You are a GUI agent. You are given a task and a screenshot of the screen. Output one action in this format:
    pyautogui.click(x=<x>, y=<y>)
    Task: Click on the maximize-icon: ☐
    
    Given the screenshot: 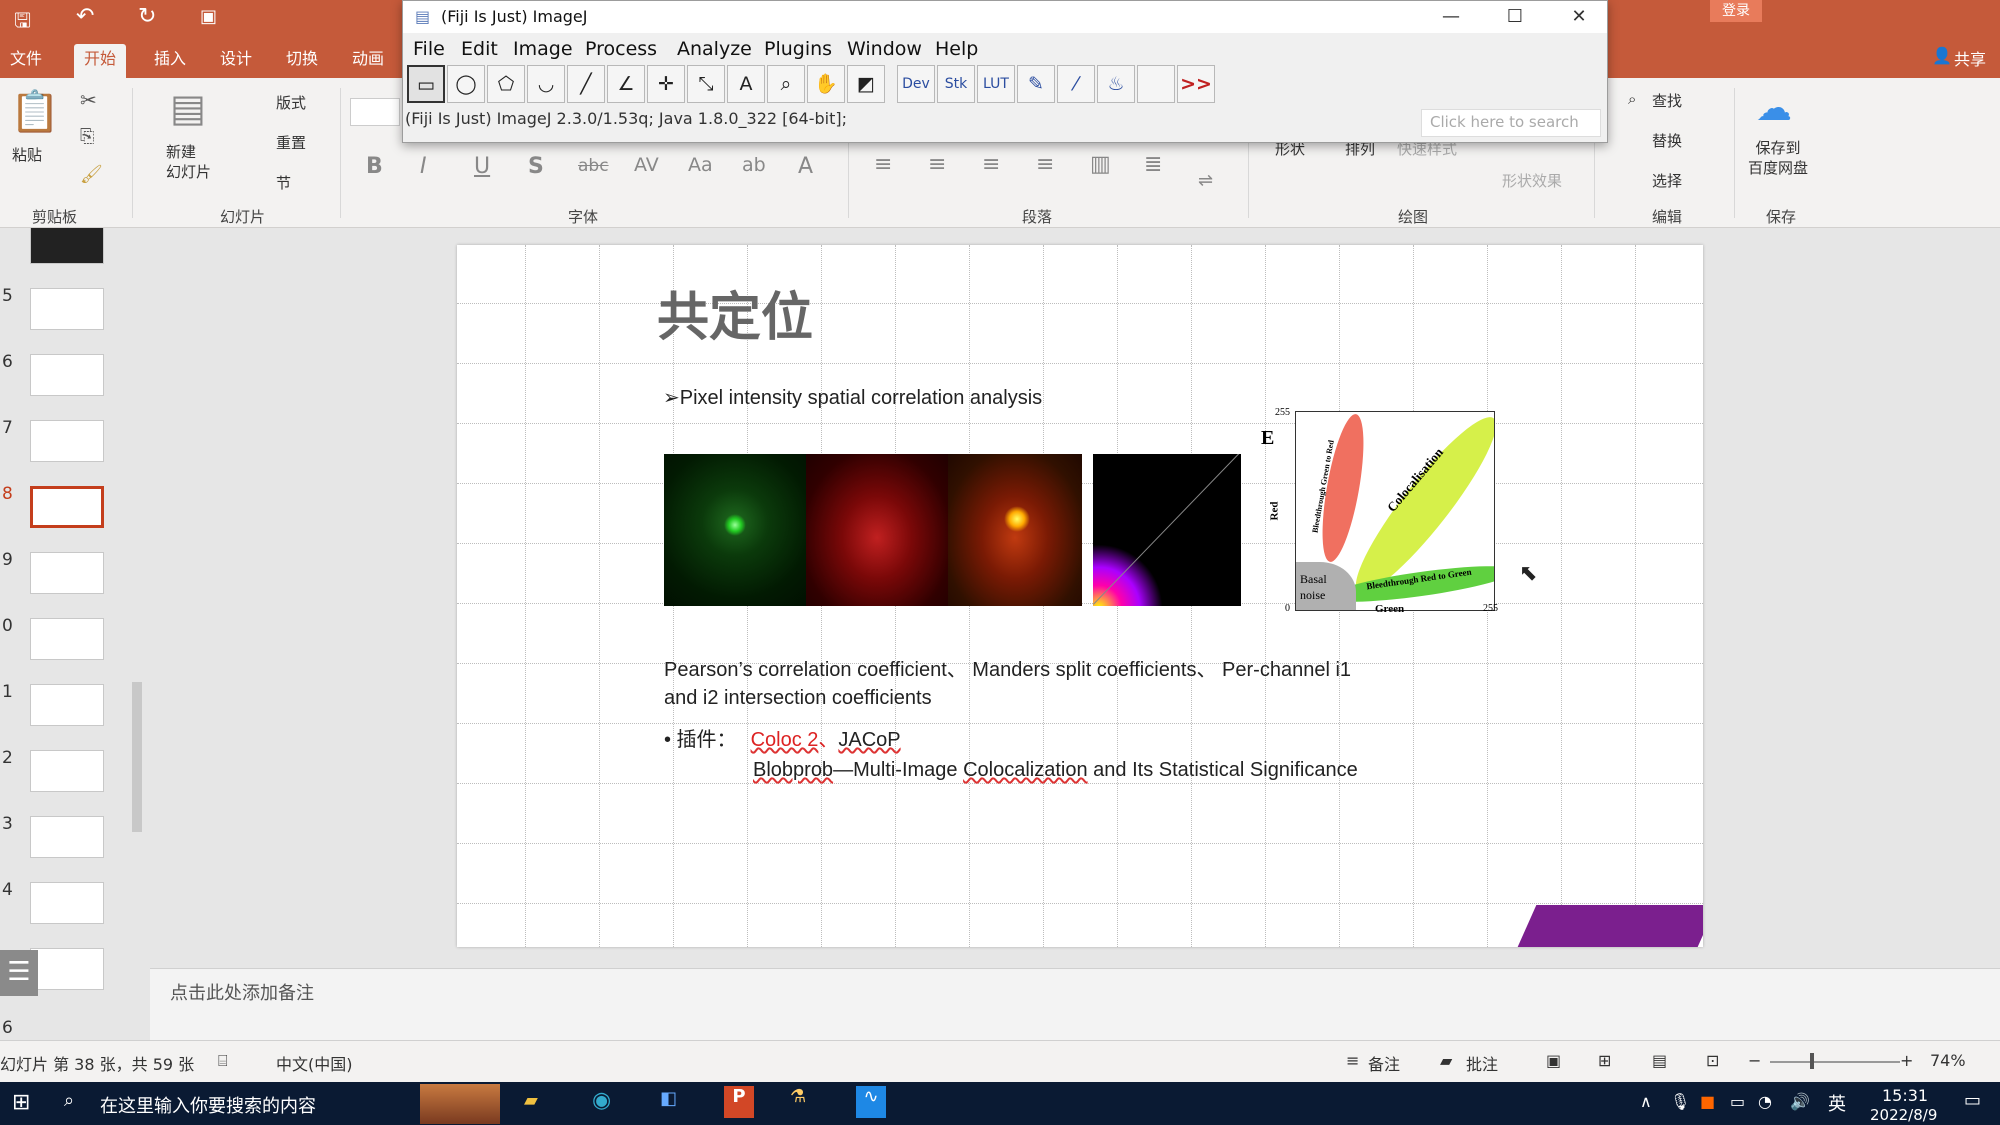 What is the action you would take?
    pyautogui.click(x=1515, y=17)
    